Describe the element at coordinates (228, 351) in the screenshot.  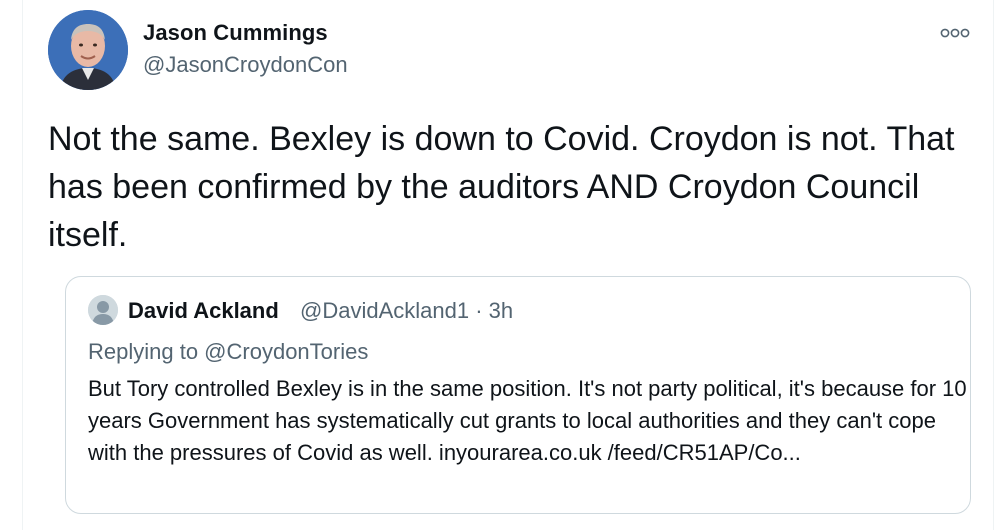
I see `replying-to: Replying to @CroydonTories` at that location.